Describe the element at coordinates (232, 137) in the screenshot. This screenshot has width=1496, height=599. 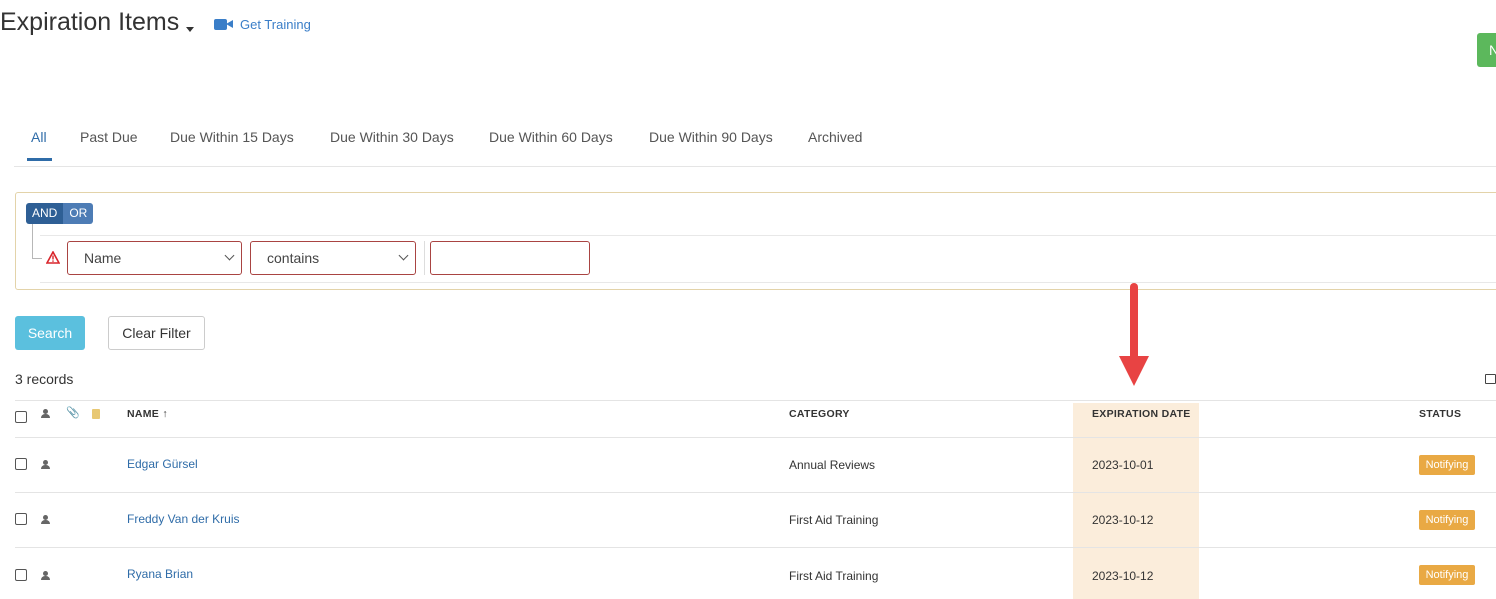
I see `tab-due-within-15-days: Due Within 15 Days` at that location.